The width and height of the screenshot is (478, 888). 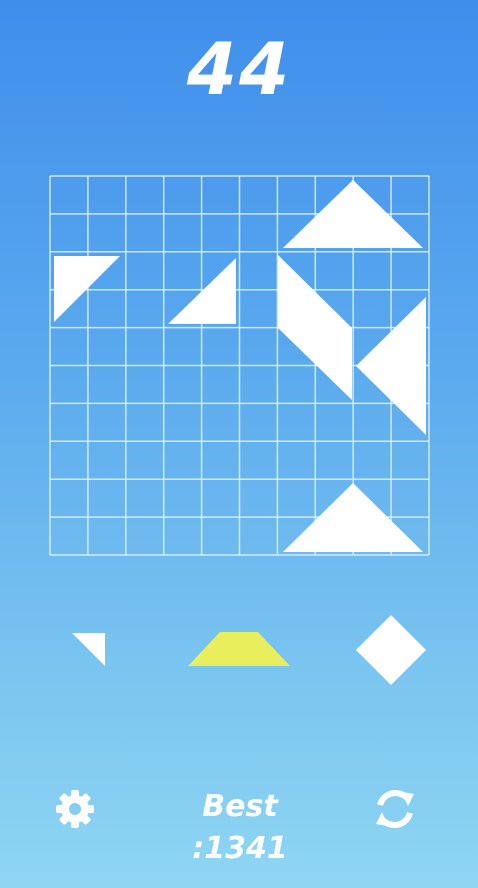 I want to click on gear-icon, so click(x=75, y=809).